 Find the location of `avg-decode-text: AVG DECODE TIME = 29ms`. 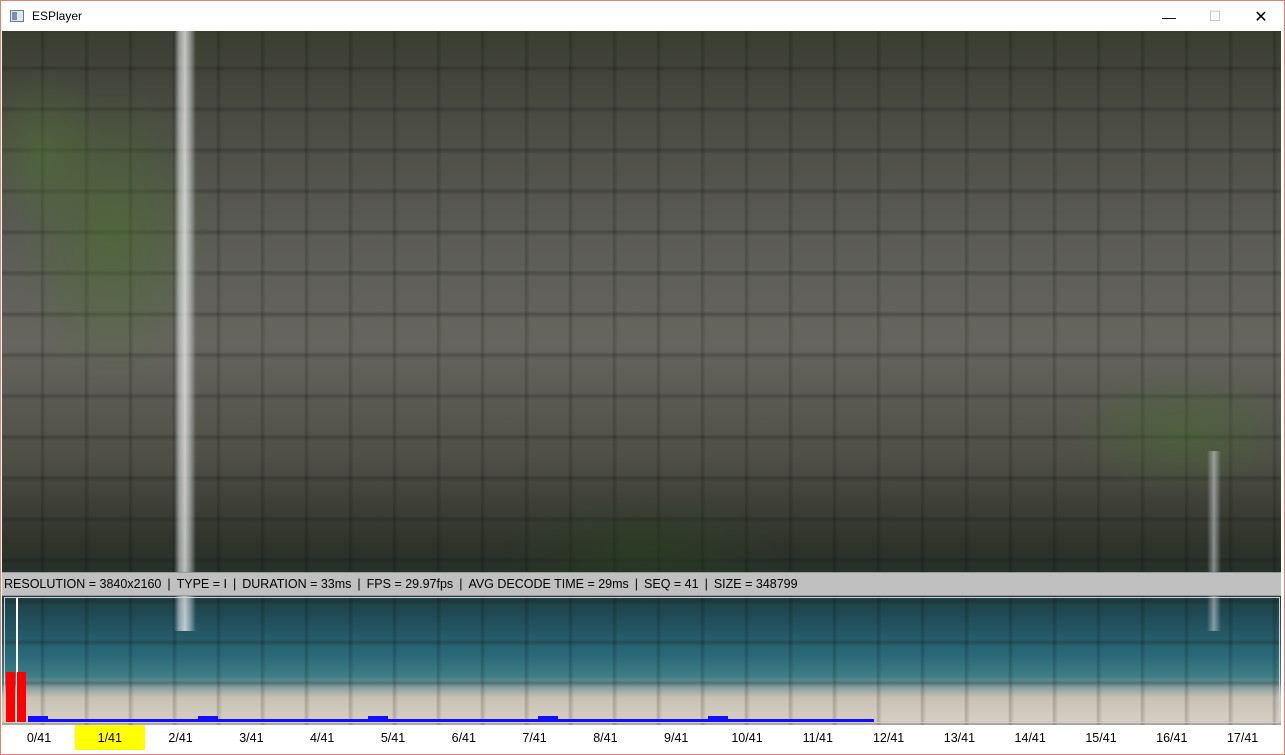

avg-decode-text: AVG DECODE TIME = 29ms is located at coordinates (548, 584).